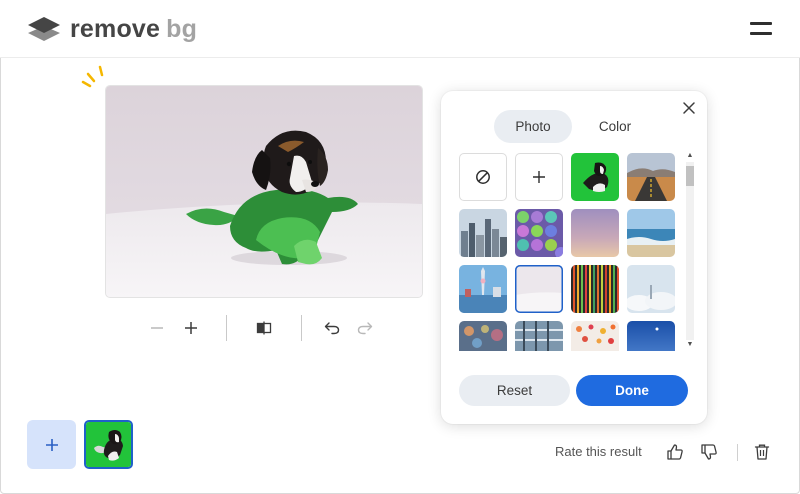 Image resolution: width=800 pixels, height=494 pixels. I want to click on close-icon, so click(689, 108).